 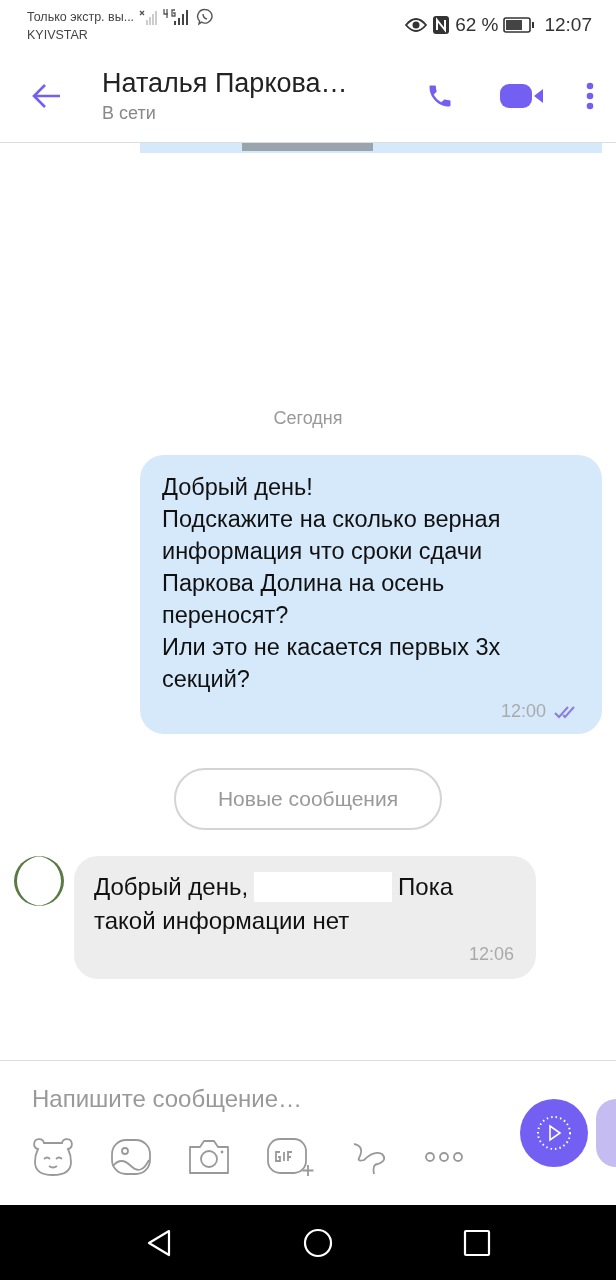 What do you see at coordinates (291, 1157) in the screenshot?
I see `gif-sticker-icon` at bounding box center [291, 1157].